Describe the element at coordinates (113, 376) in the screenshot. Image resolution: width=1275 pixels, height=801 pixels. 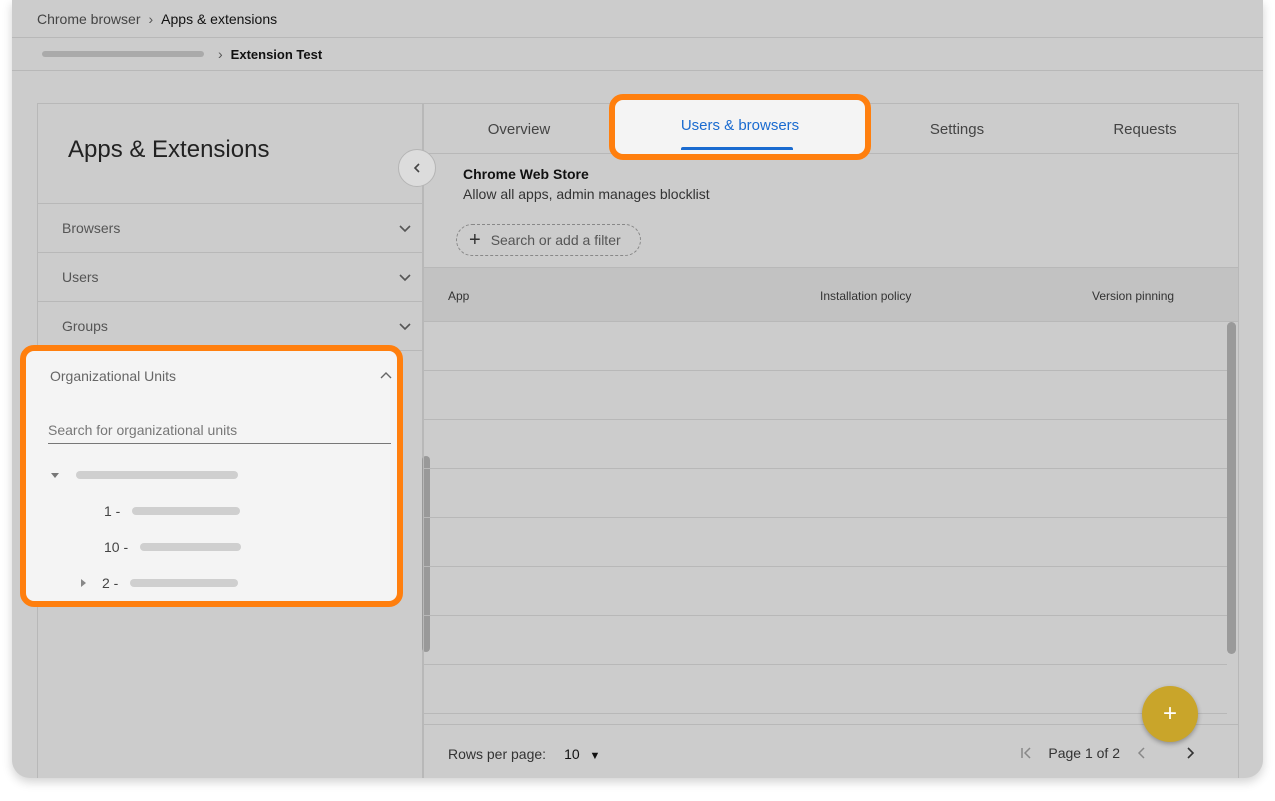
I see `accordion-label: Organizational Units` at that location.